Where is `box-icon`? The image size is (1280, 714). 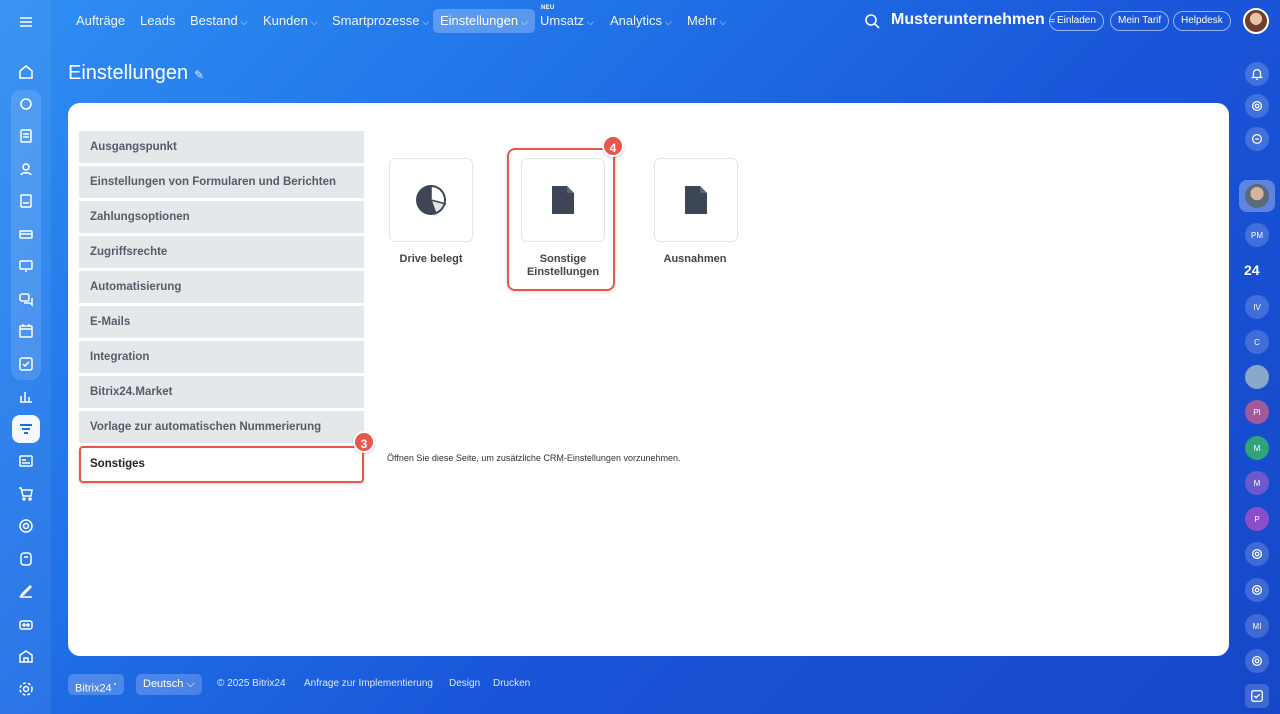
box-icon is located at coordinates (26, 559).